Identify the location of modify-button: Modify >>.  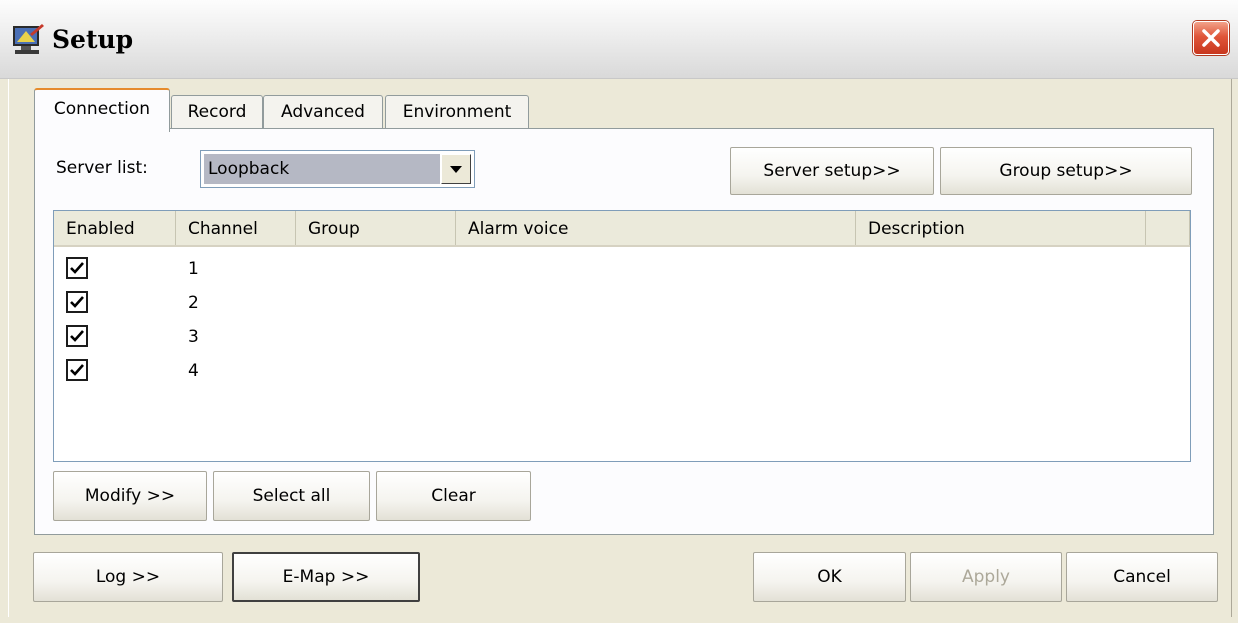
(130, 496).